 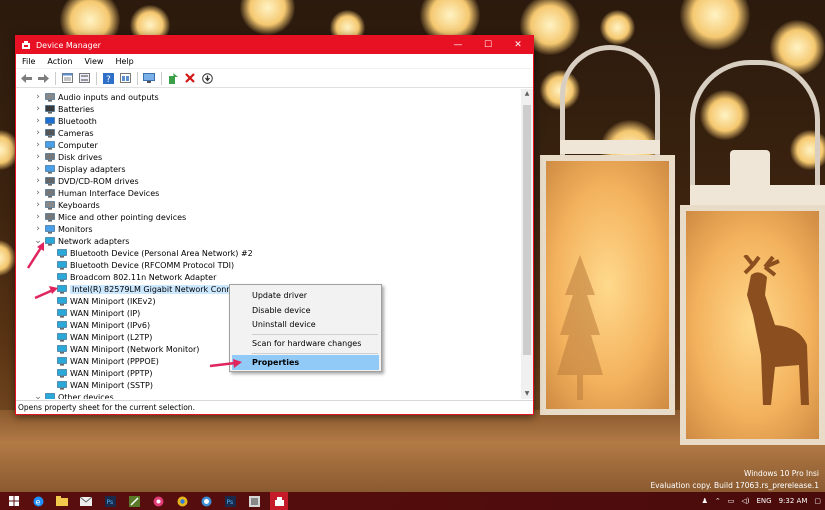 I want to click on volume-icon: ◁), so click(x=745, y=501).